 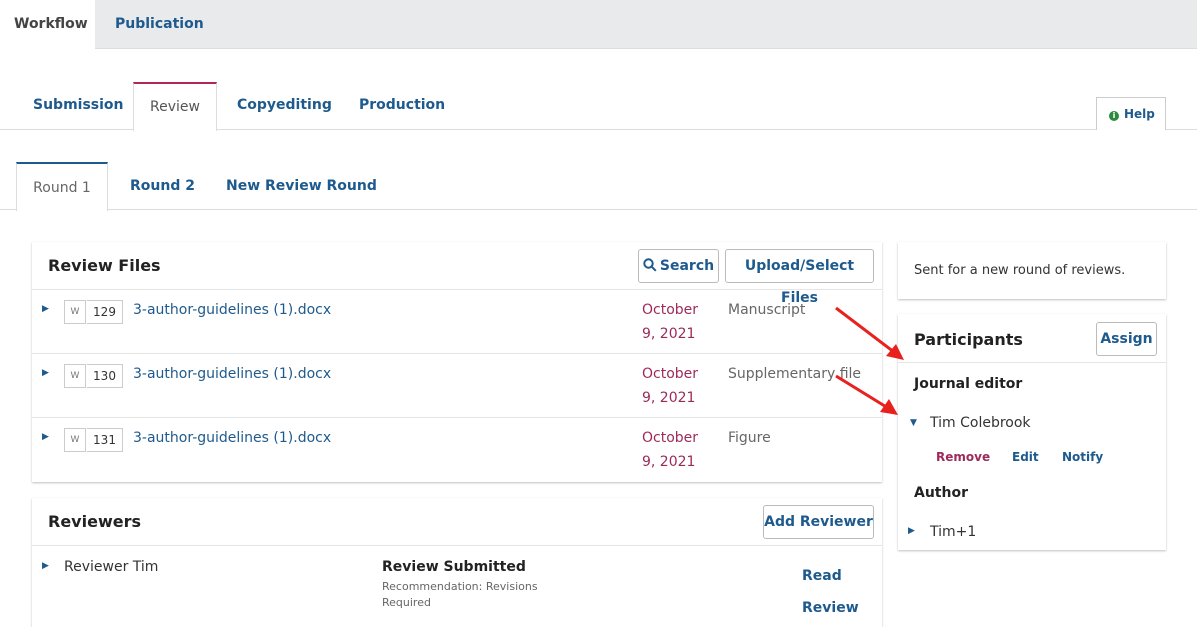 What do you see at coordinates (749, 438) in the screenshot?
I see `file-type: Figure` at bounding box center [749, 438].